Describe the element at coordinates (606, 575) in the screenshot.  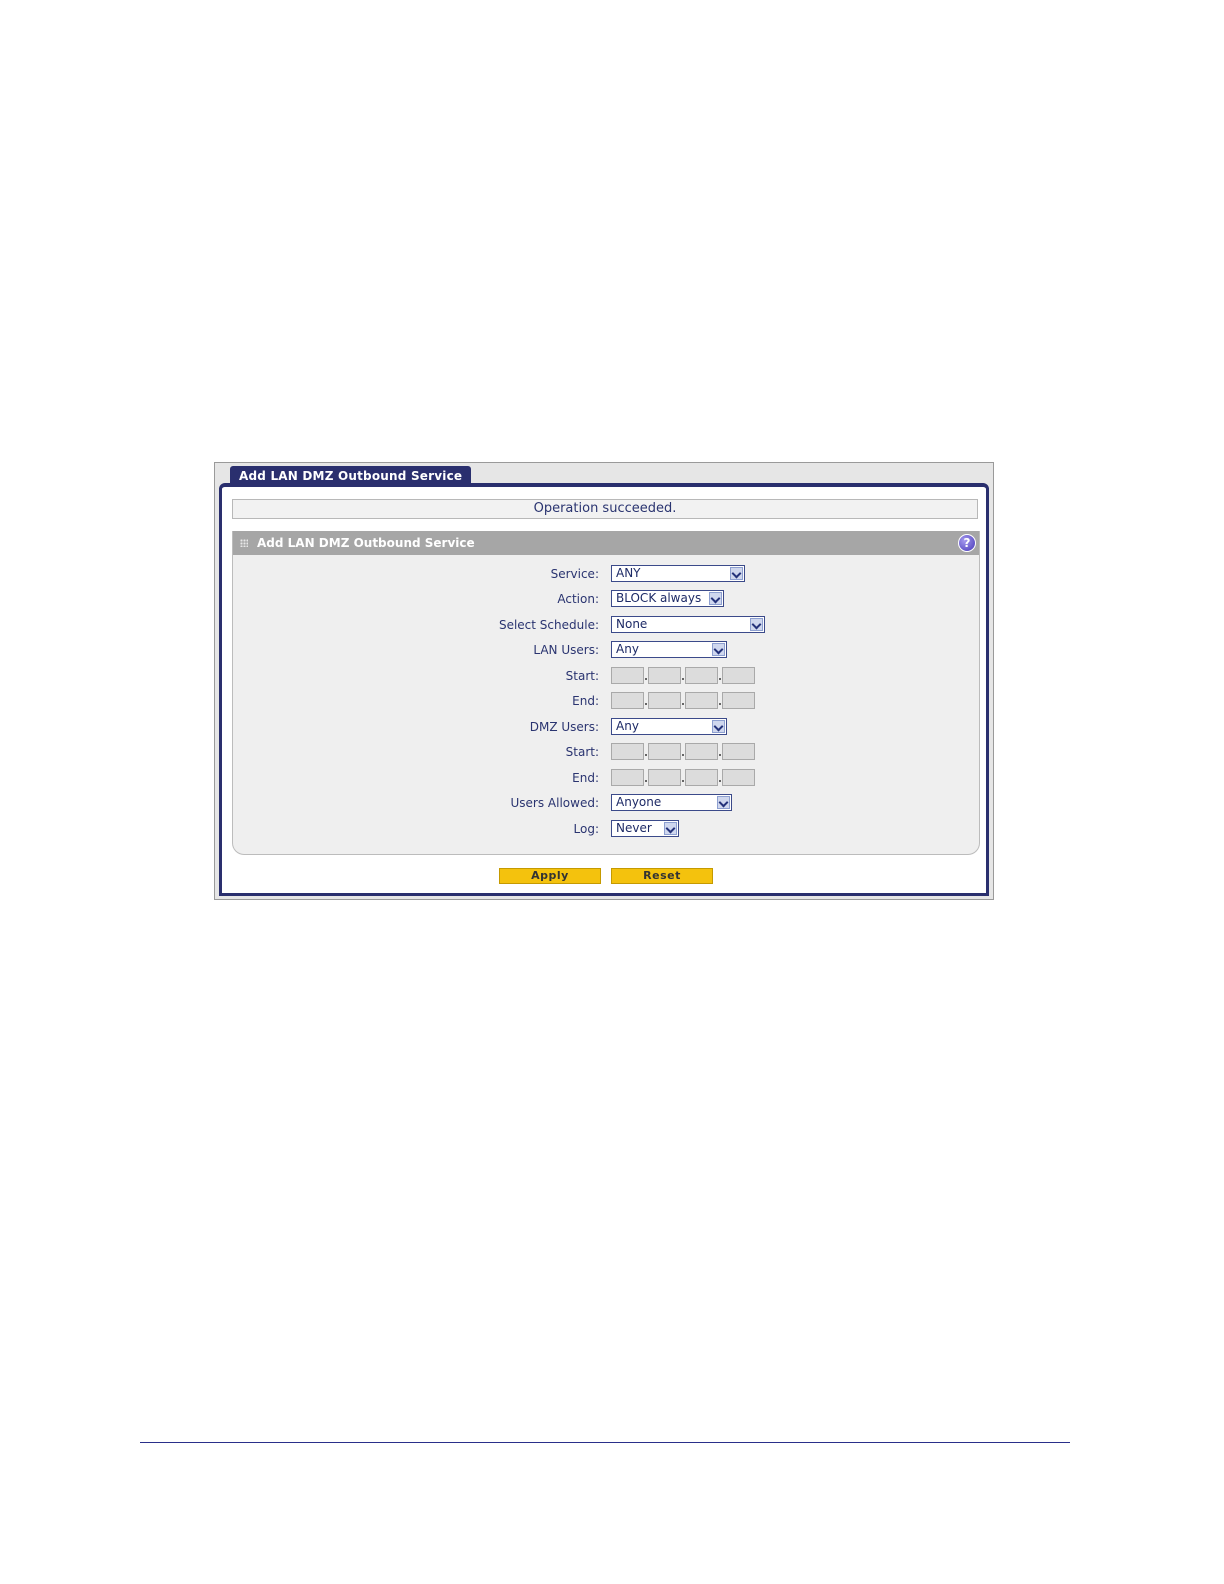
I see `service-row: Service: ANY` at that location.